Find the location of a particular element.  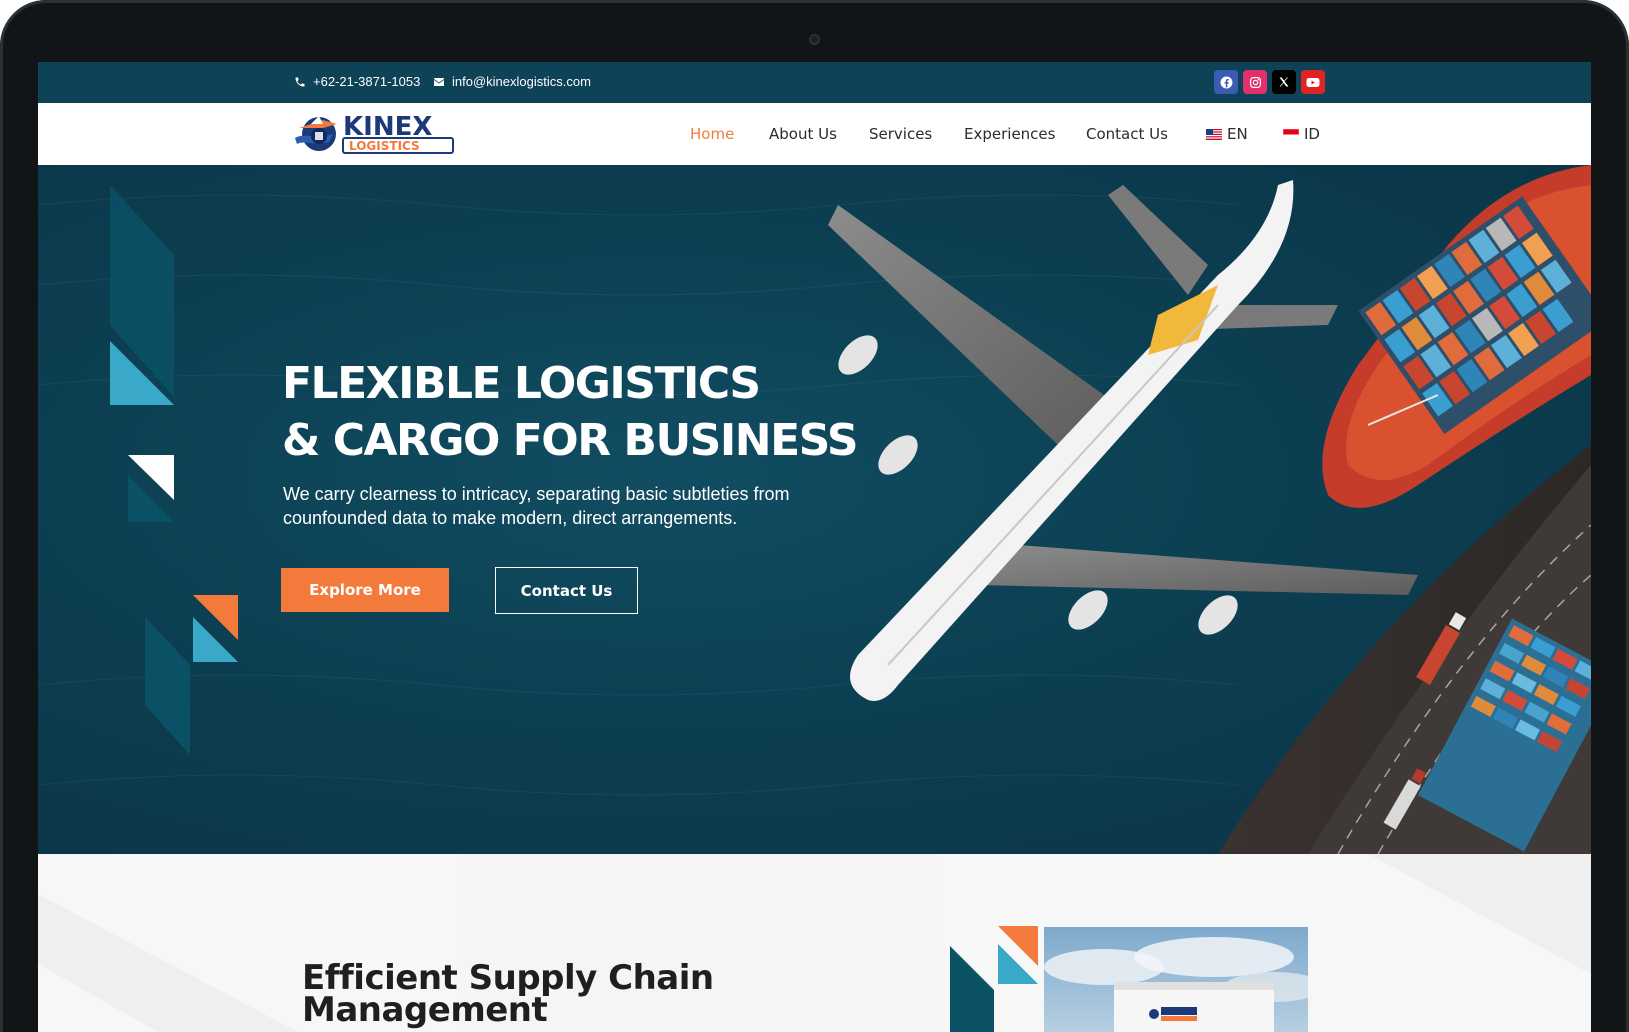

email-contact: info@kinexlogistics.com is located at coordinates (512, 81).